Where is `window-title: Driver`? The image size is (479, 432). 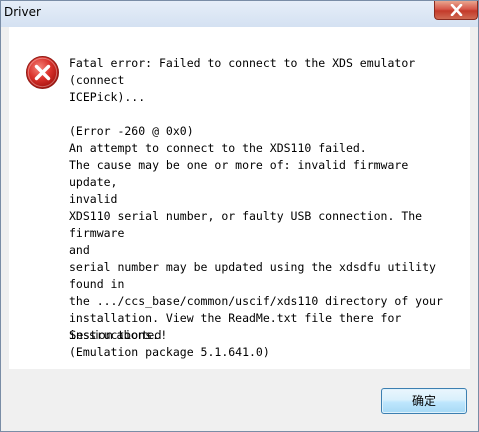 window-title: Driver is located at coordinates (22, 12).